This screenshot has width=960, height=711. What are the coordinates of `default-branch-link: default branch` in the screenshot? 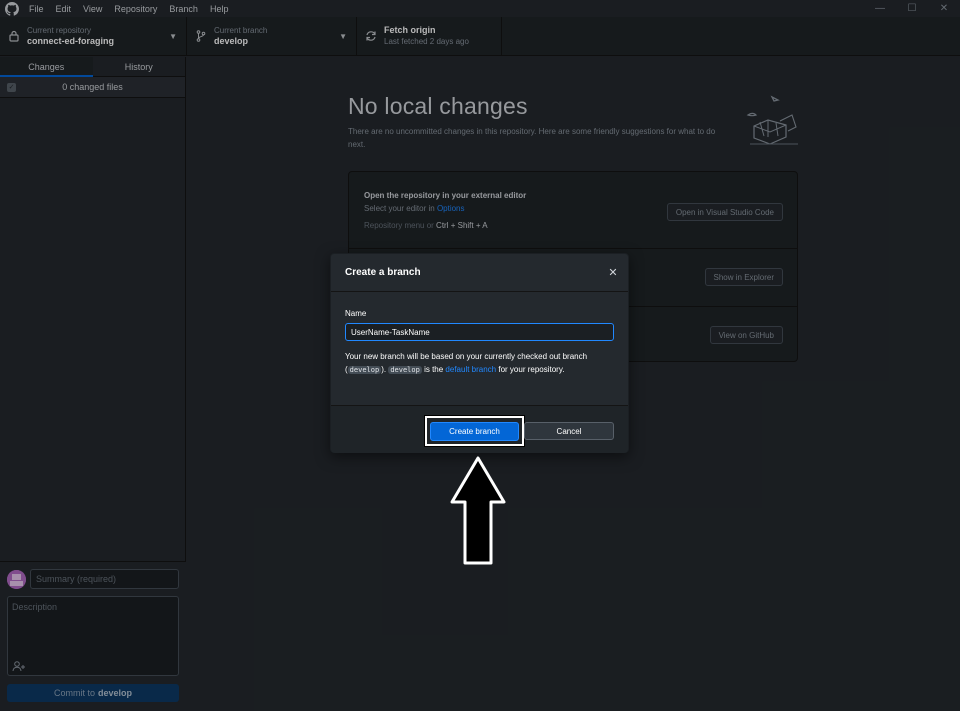 It's located at (470, 369).